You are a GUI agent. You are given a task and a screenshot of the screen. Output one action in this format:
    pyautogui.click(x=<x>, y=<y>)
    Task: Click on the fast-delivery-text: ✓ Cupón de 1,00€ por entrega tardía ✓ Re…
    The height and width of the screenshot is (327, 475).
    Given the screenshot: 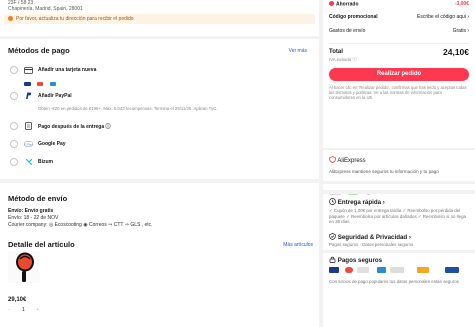 What is the action you would take?
    pyautogui.click(x=397, y=216)
    